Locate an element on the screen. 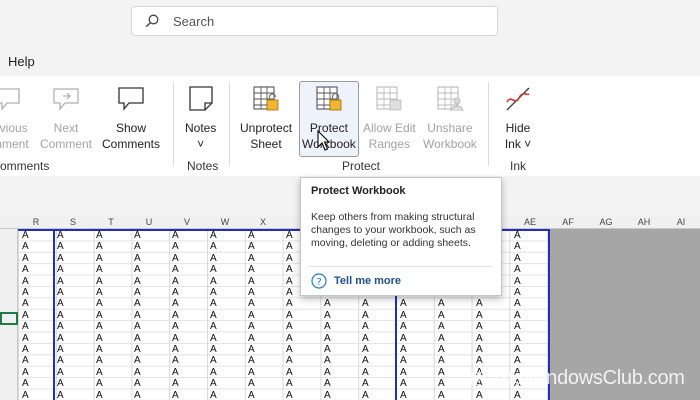 The width and height of the screenshot is (700, 400). allow-edit-ranges-button: Allow Edit Ranges is located at coordinates (389, 118).